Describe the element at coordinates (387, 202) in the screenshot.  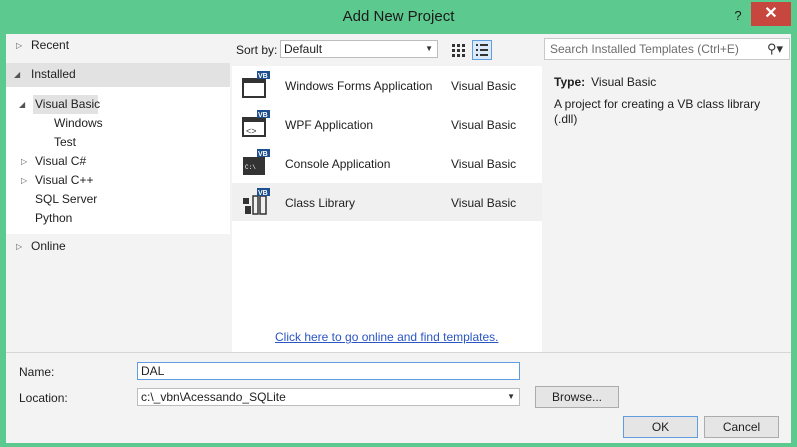
I see `template-item-selected: VB Class Library Visual Basic` at that location.